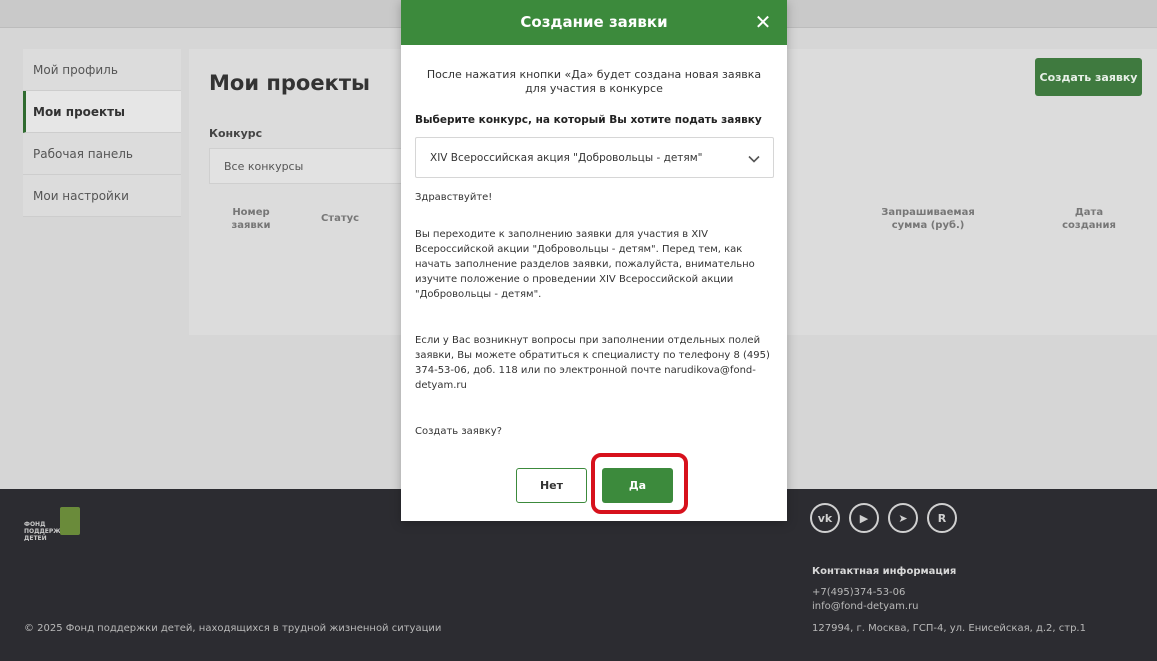 The height and width of the screenshot is (661, 1157). Describe the element at coordinates (236, 133) in the screenshot. I see `contest-filter-label: Конкурс` at that location.